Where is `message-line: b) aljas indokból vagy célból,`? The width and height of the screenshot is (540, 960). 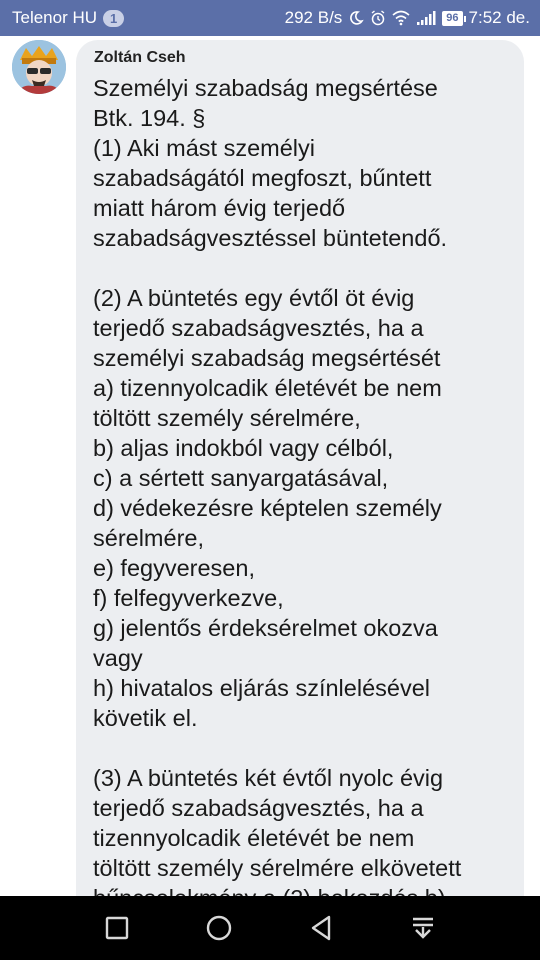
message-line: b) aljas indokból vagy célból, is located at coordinates (243, 448).